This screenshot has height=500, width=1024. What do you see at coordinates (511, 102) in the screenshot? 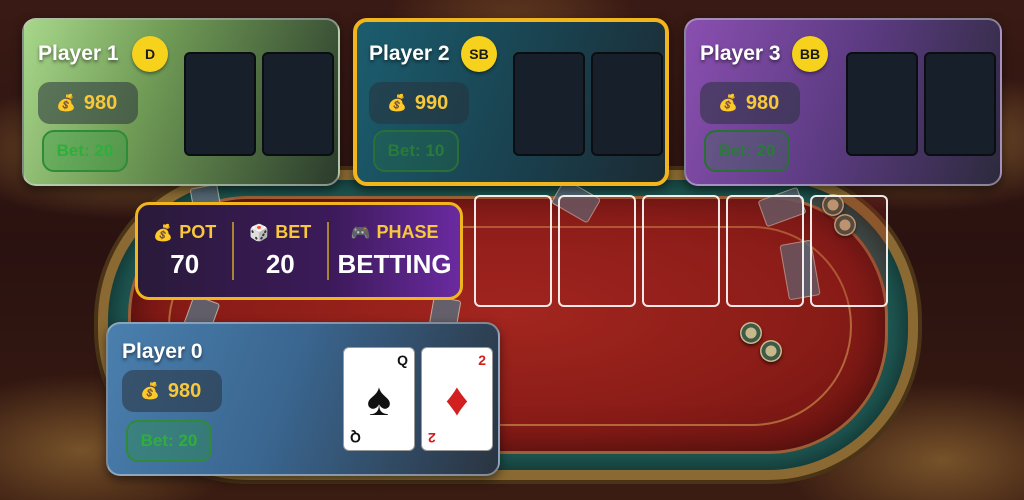
I see `player-2-panel: Player 2 SB 💰 990 Bet: 10` at bounding box center [511, 102].